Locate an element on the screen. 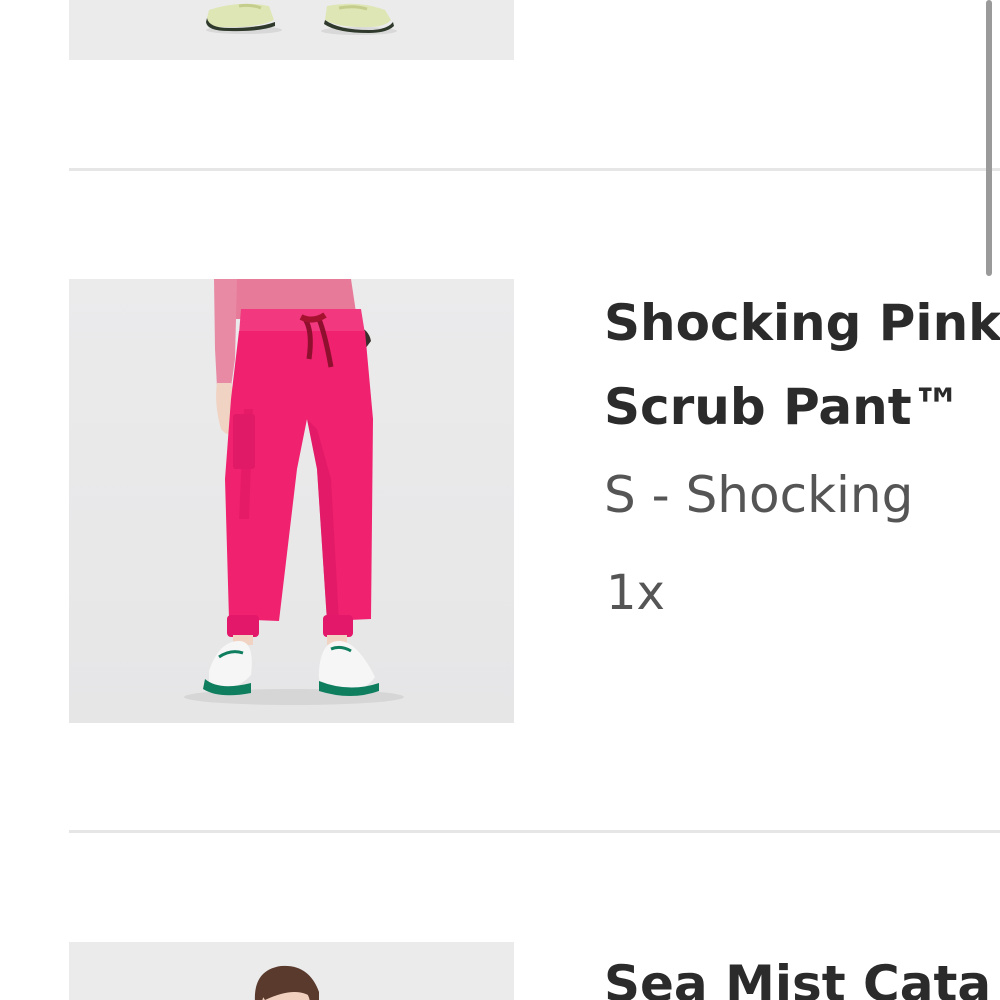 The width and height of the screenshot is (1000, 1000). product-name-line-1: Sea Mist Cata is located at coordinates (798, 977).